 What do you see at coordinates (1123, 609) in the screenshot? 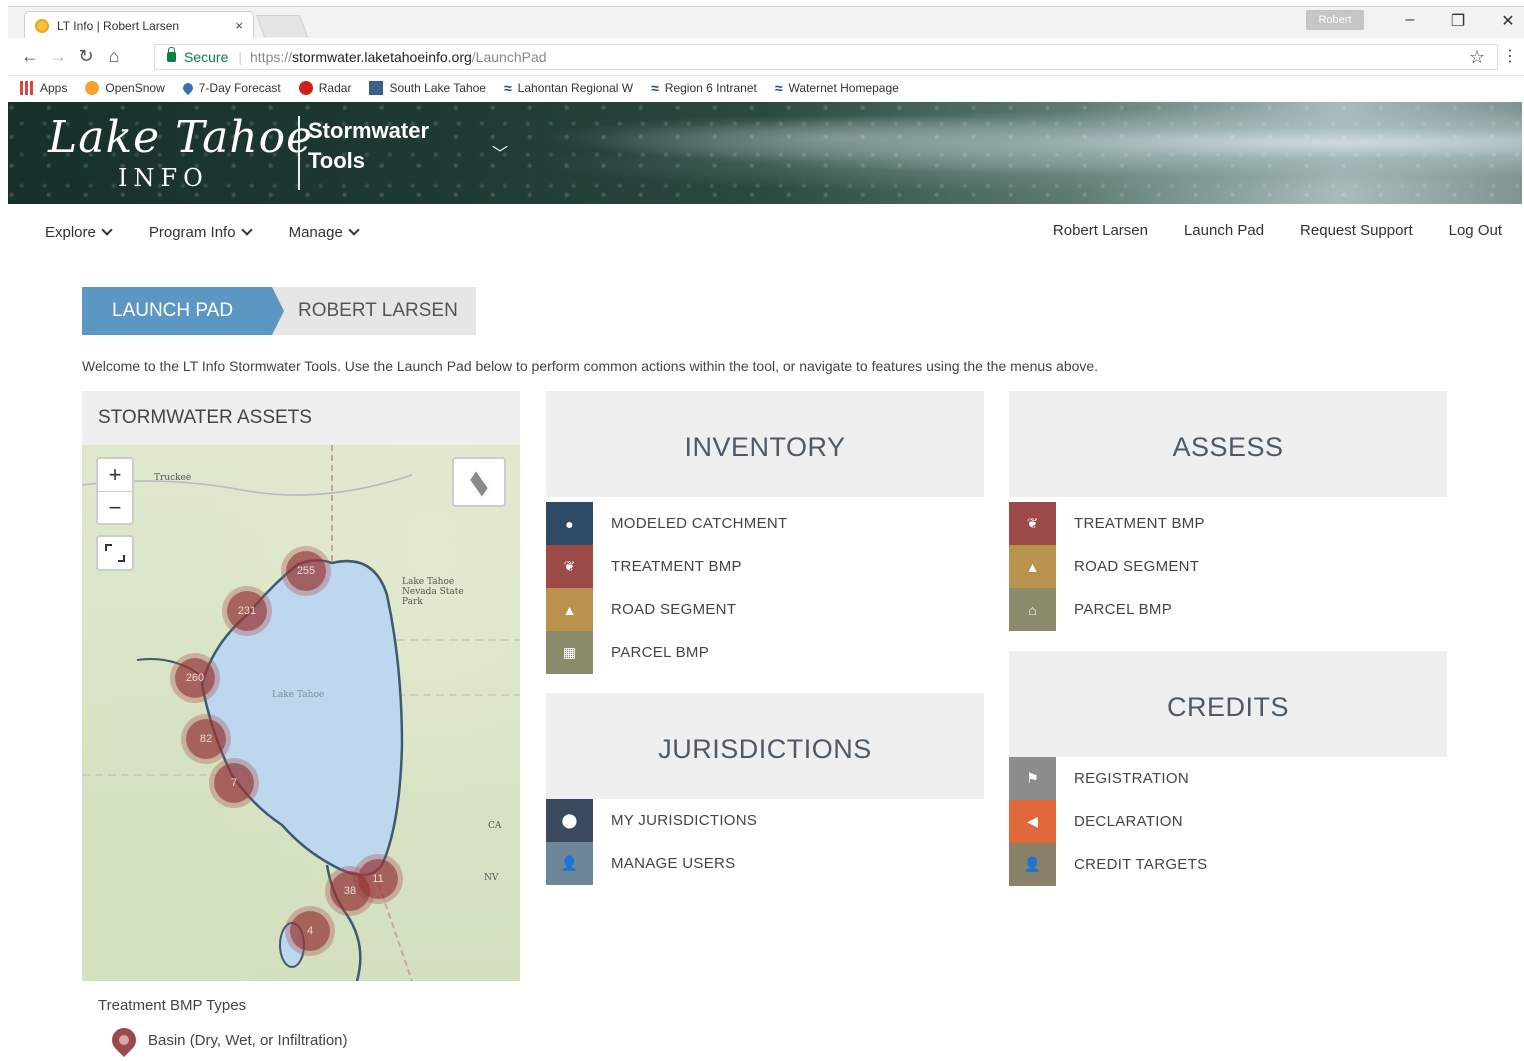
I see `action-label: PARCEL BMP` at bounding box center [1123, 609].